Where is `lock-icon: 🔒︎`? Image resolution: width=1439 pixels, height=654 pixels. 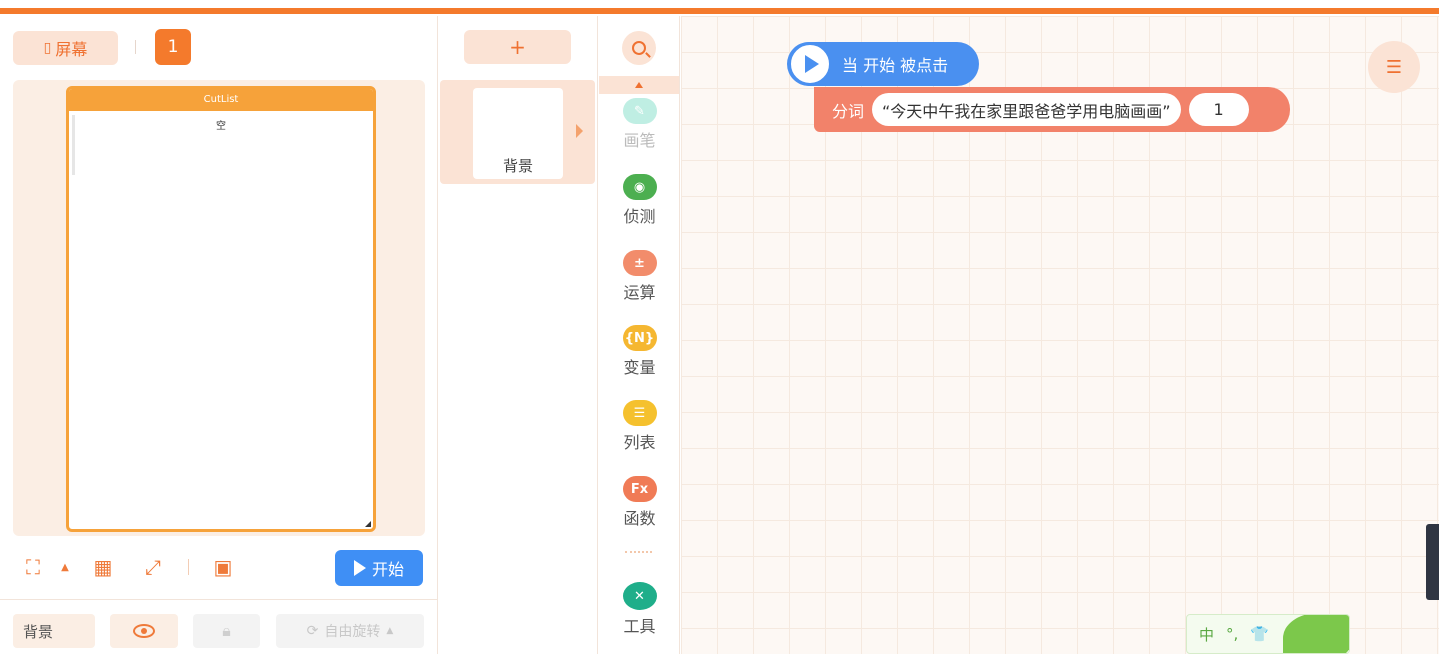
lock-icon: 🔒︎ is located at coordinates (226, 630).